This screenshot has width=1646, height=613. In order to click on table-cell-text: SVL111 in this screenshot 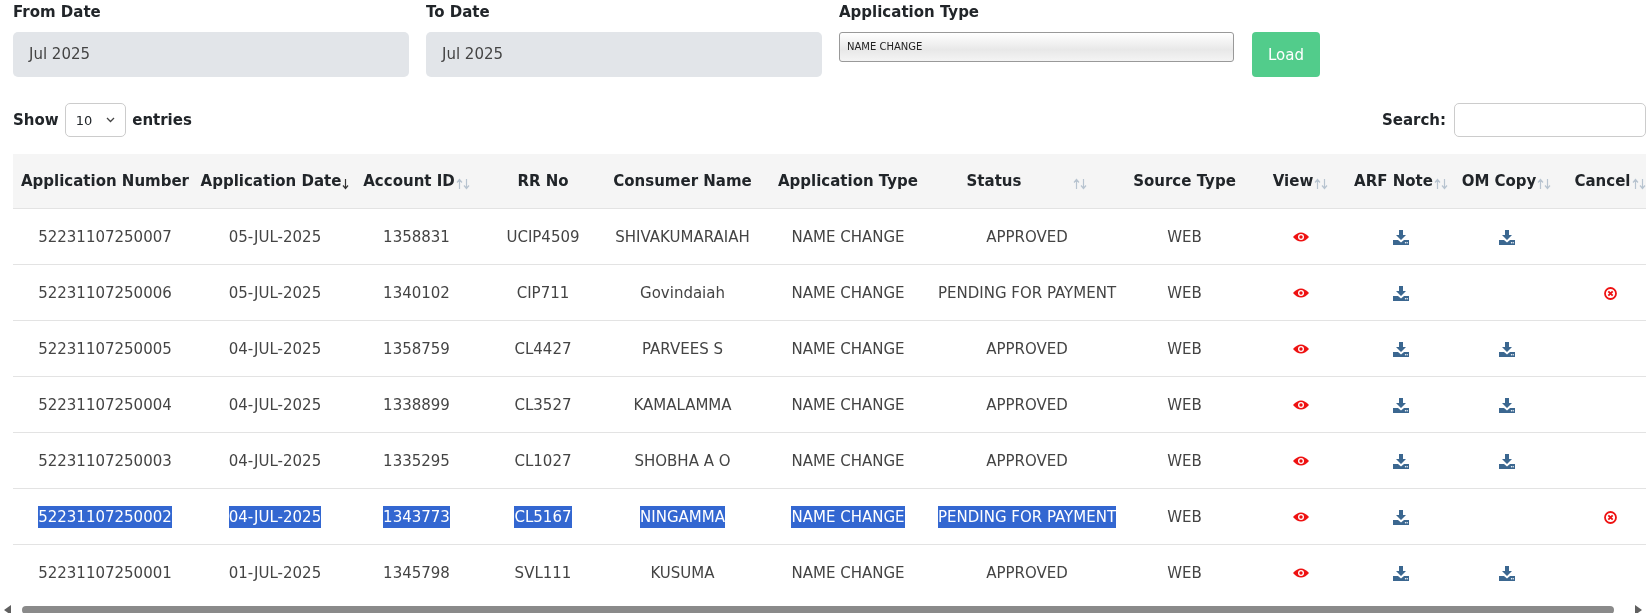, I will do `click(543, 573)`.